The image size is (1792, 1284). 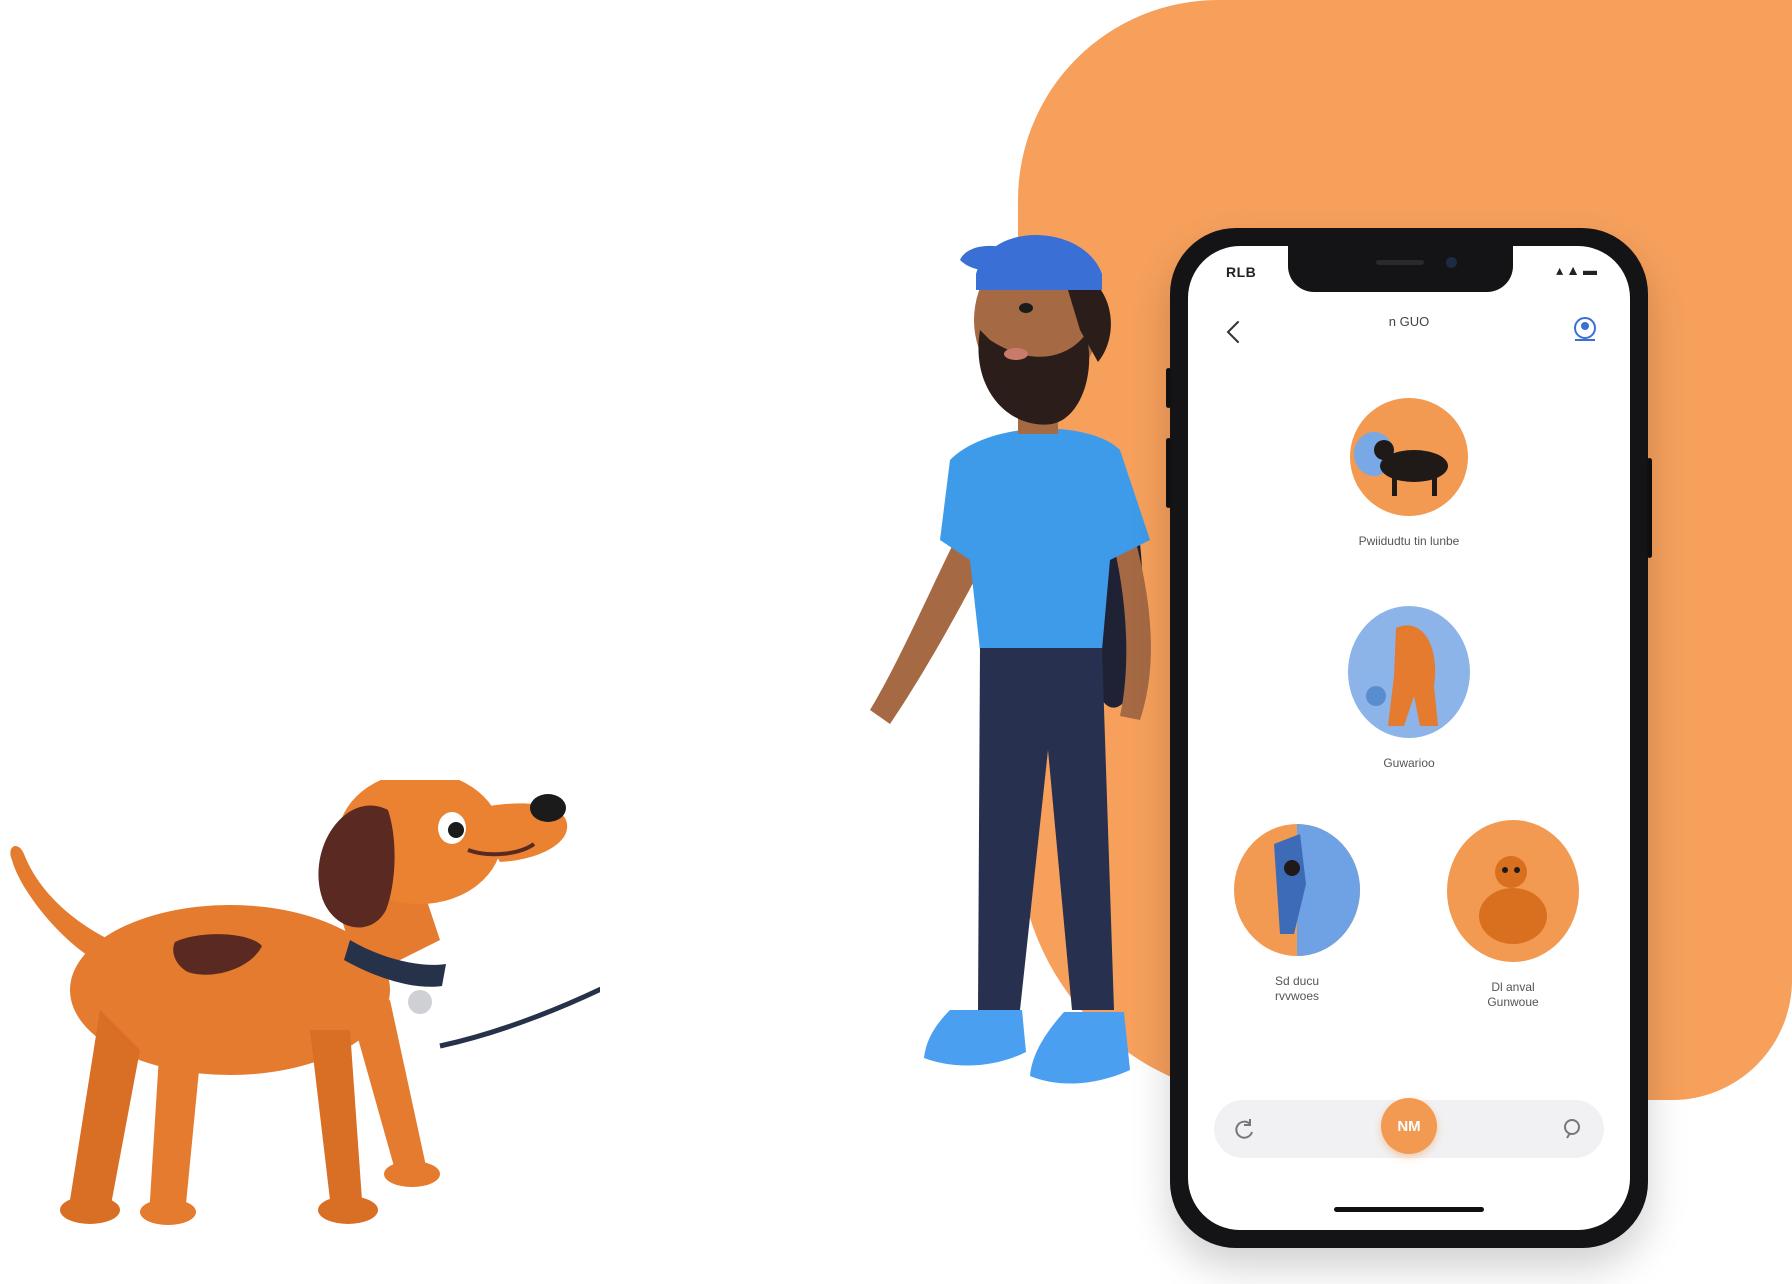 What do you see at coordinates (1578, 270) in the screenshot?
I see `status-icons: ▴▲▬` at bounding box center [1578, 270].